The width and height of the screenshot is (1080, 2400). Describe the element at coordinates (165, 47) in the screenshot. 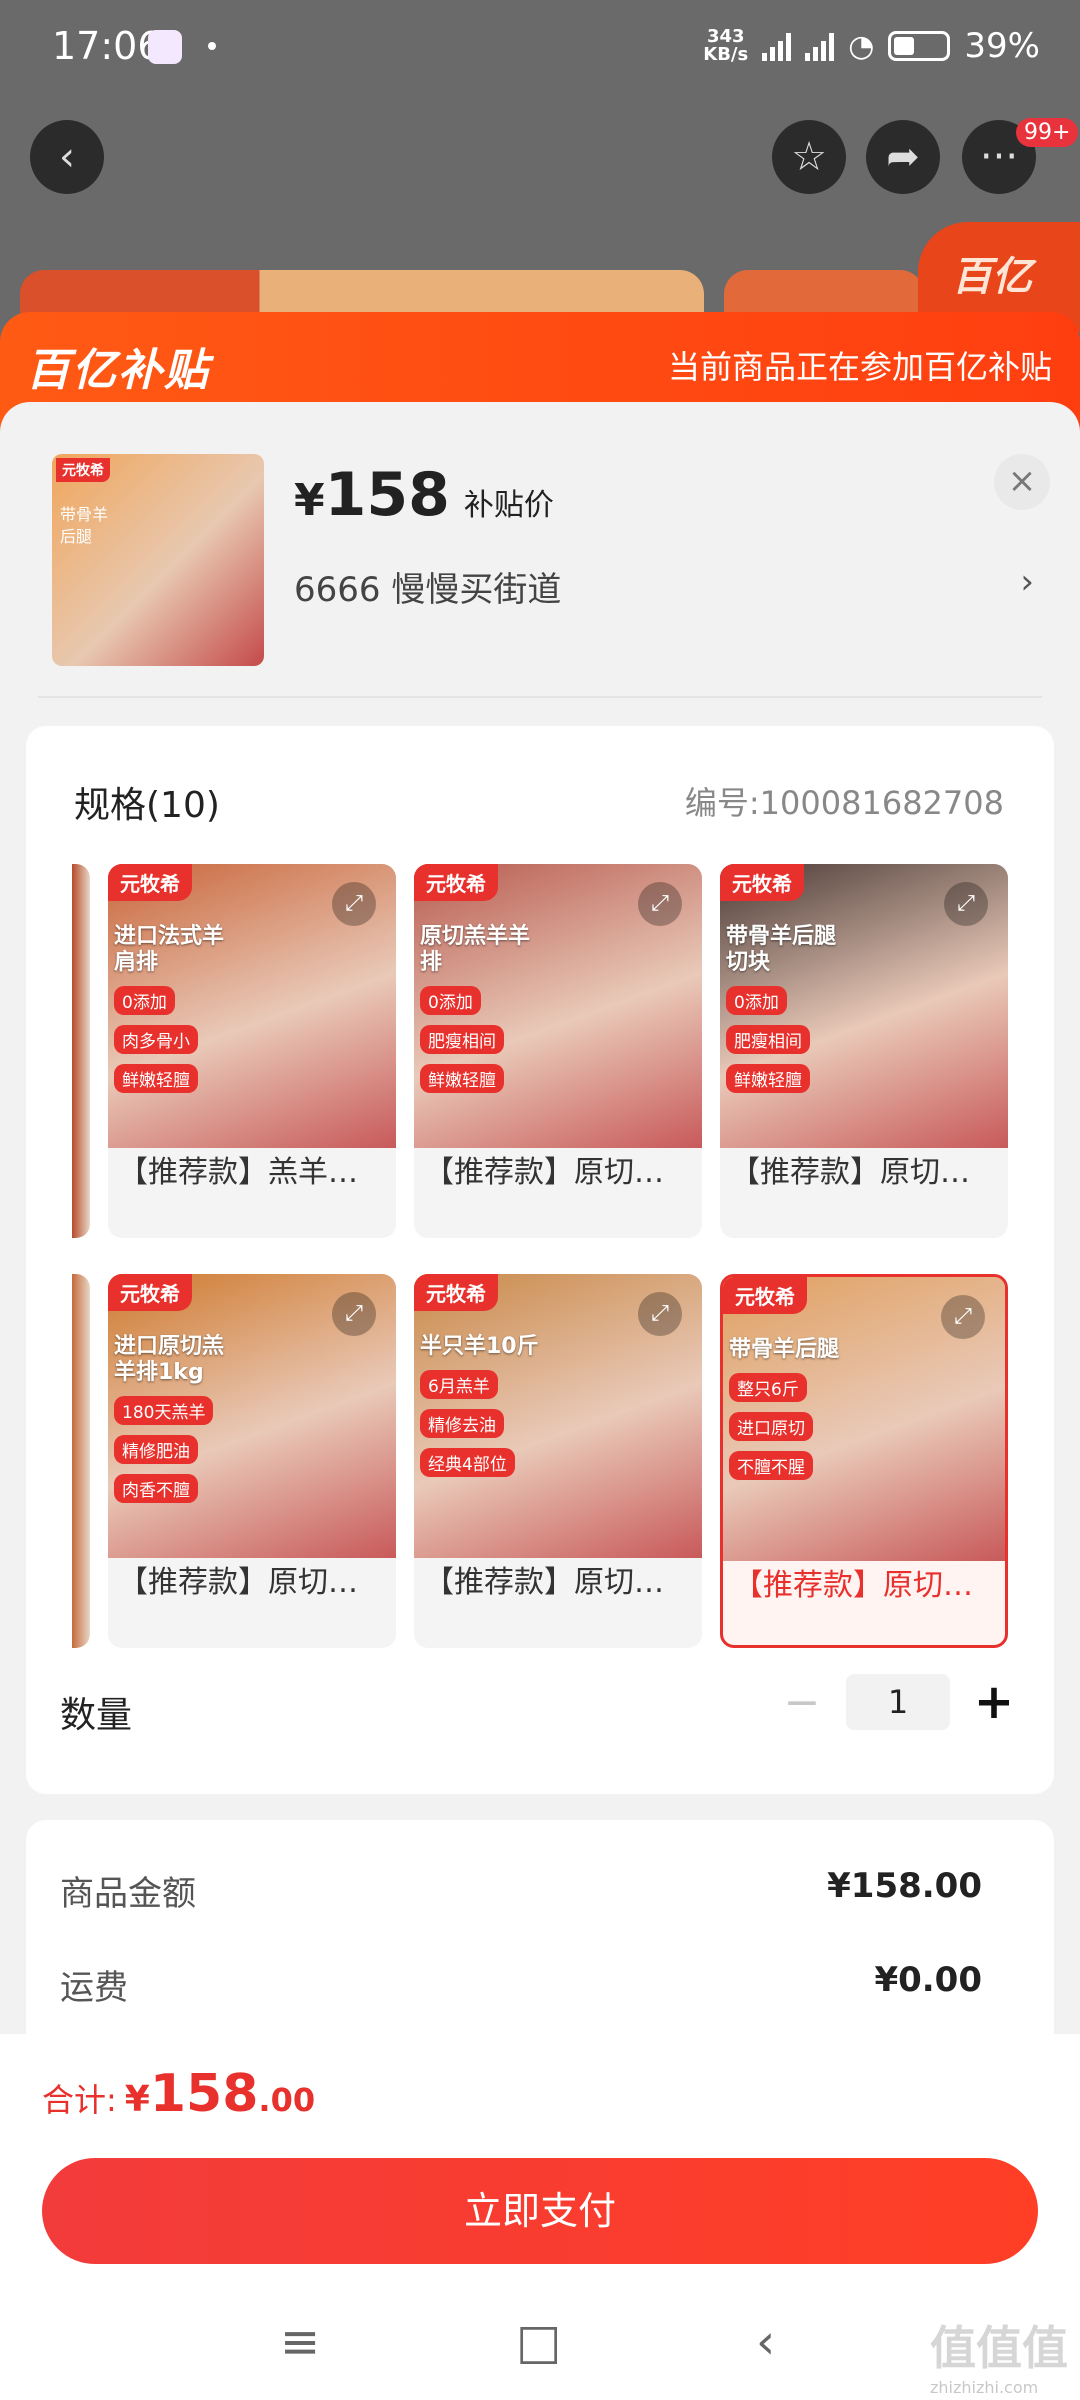

I see `app-notification-icon` at that location.